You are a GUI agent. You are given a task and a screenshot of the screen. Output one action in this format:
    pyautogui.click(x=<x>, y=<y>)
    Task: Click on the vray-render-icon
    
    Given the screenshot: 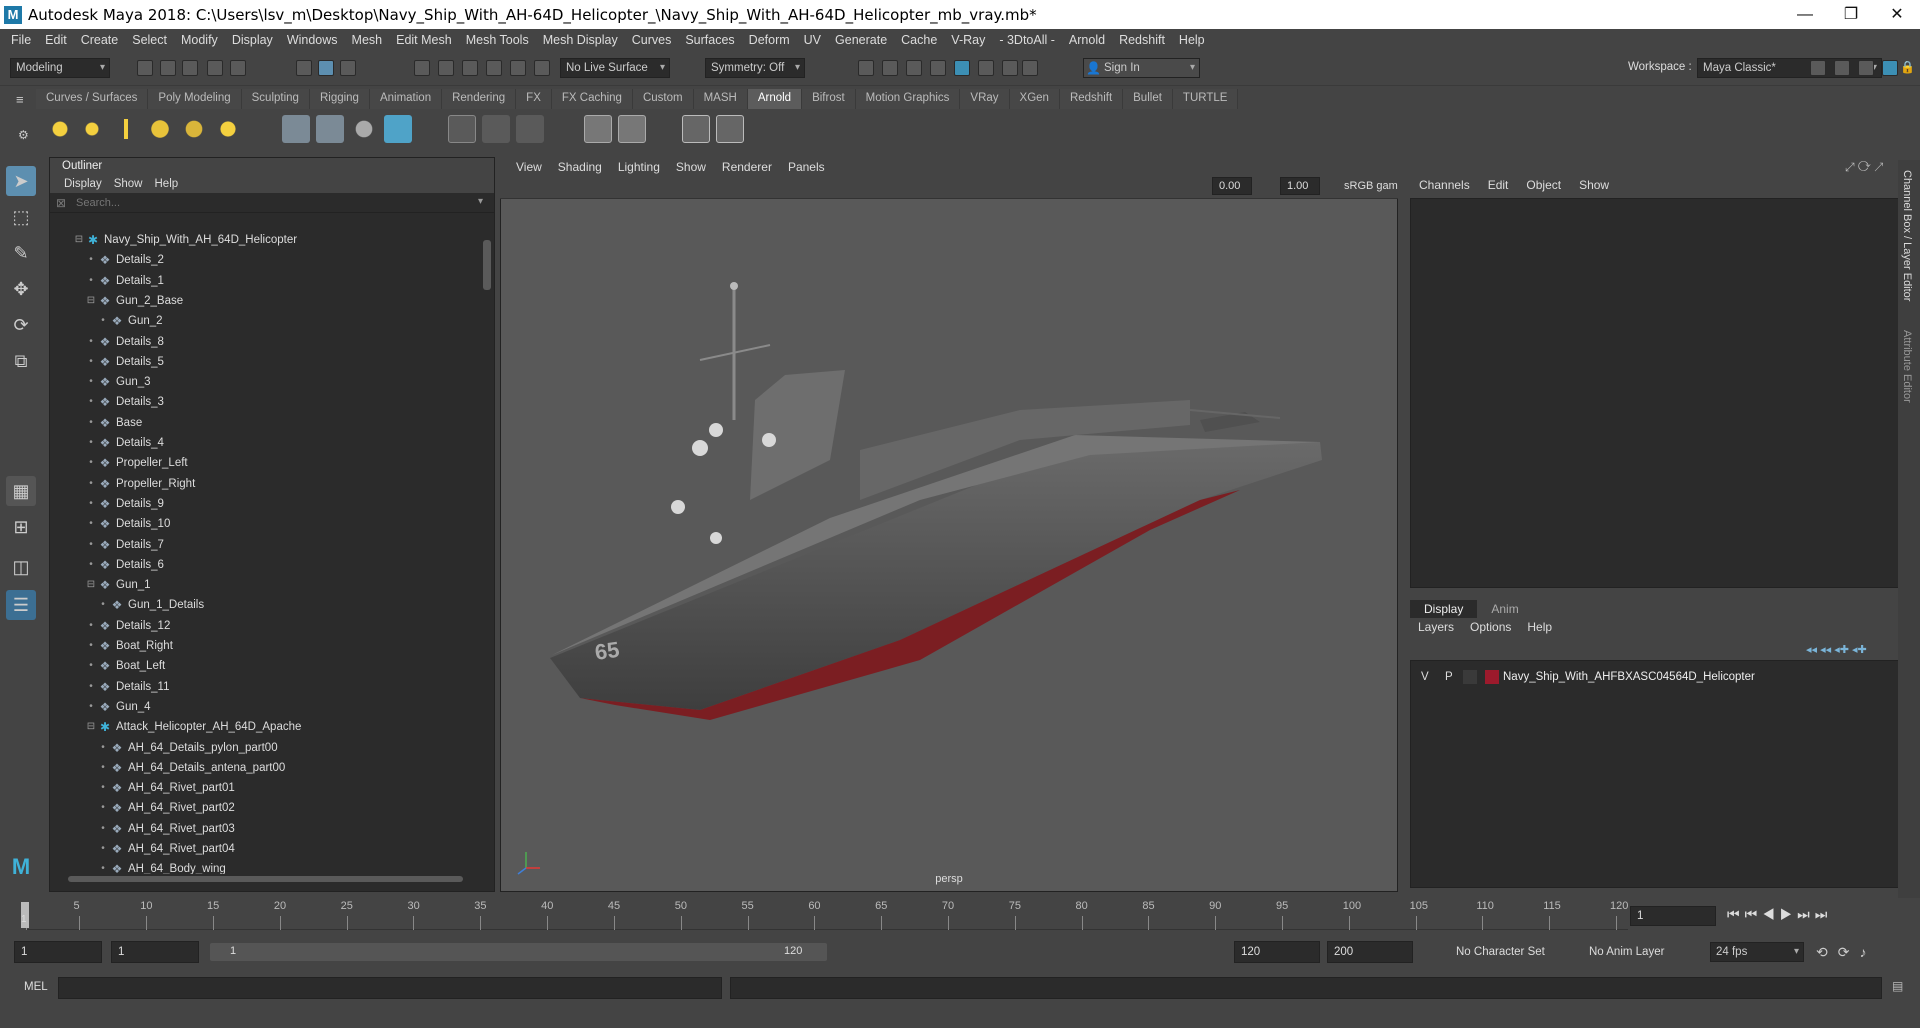 What is the action you would take?
    pyautogui.click(x=986, y=68)
    